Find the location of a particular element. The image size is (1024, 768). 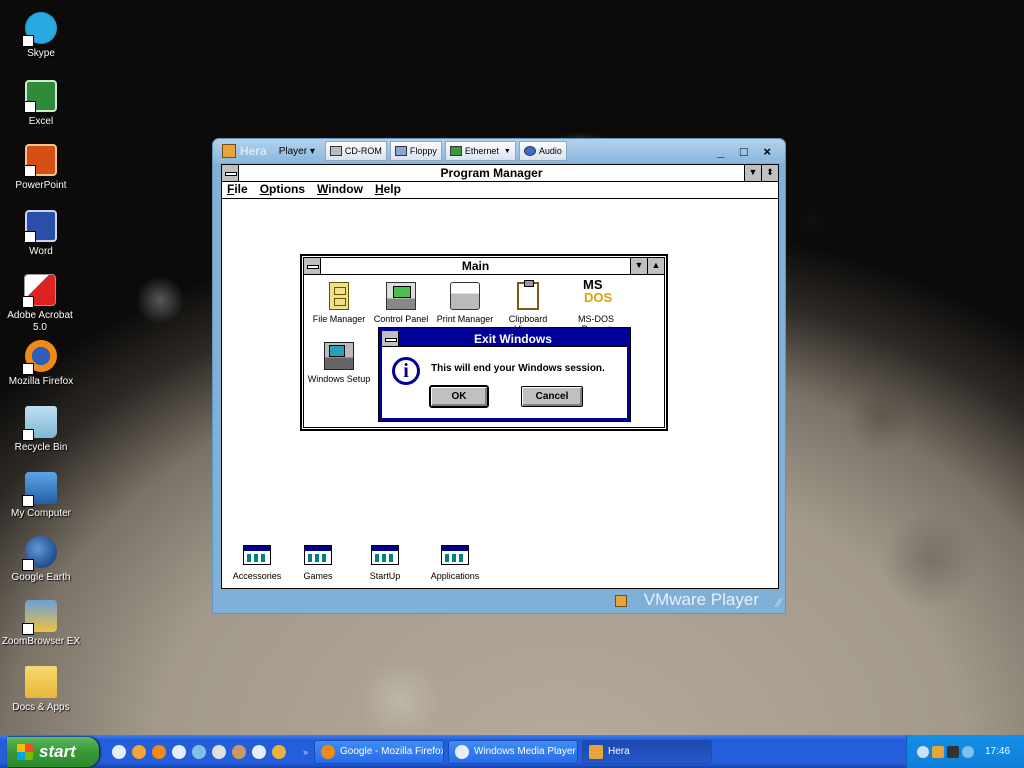

desktop-icon-word: Word is located at coordinates (41, 234).